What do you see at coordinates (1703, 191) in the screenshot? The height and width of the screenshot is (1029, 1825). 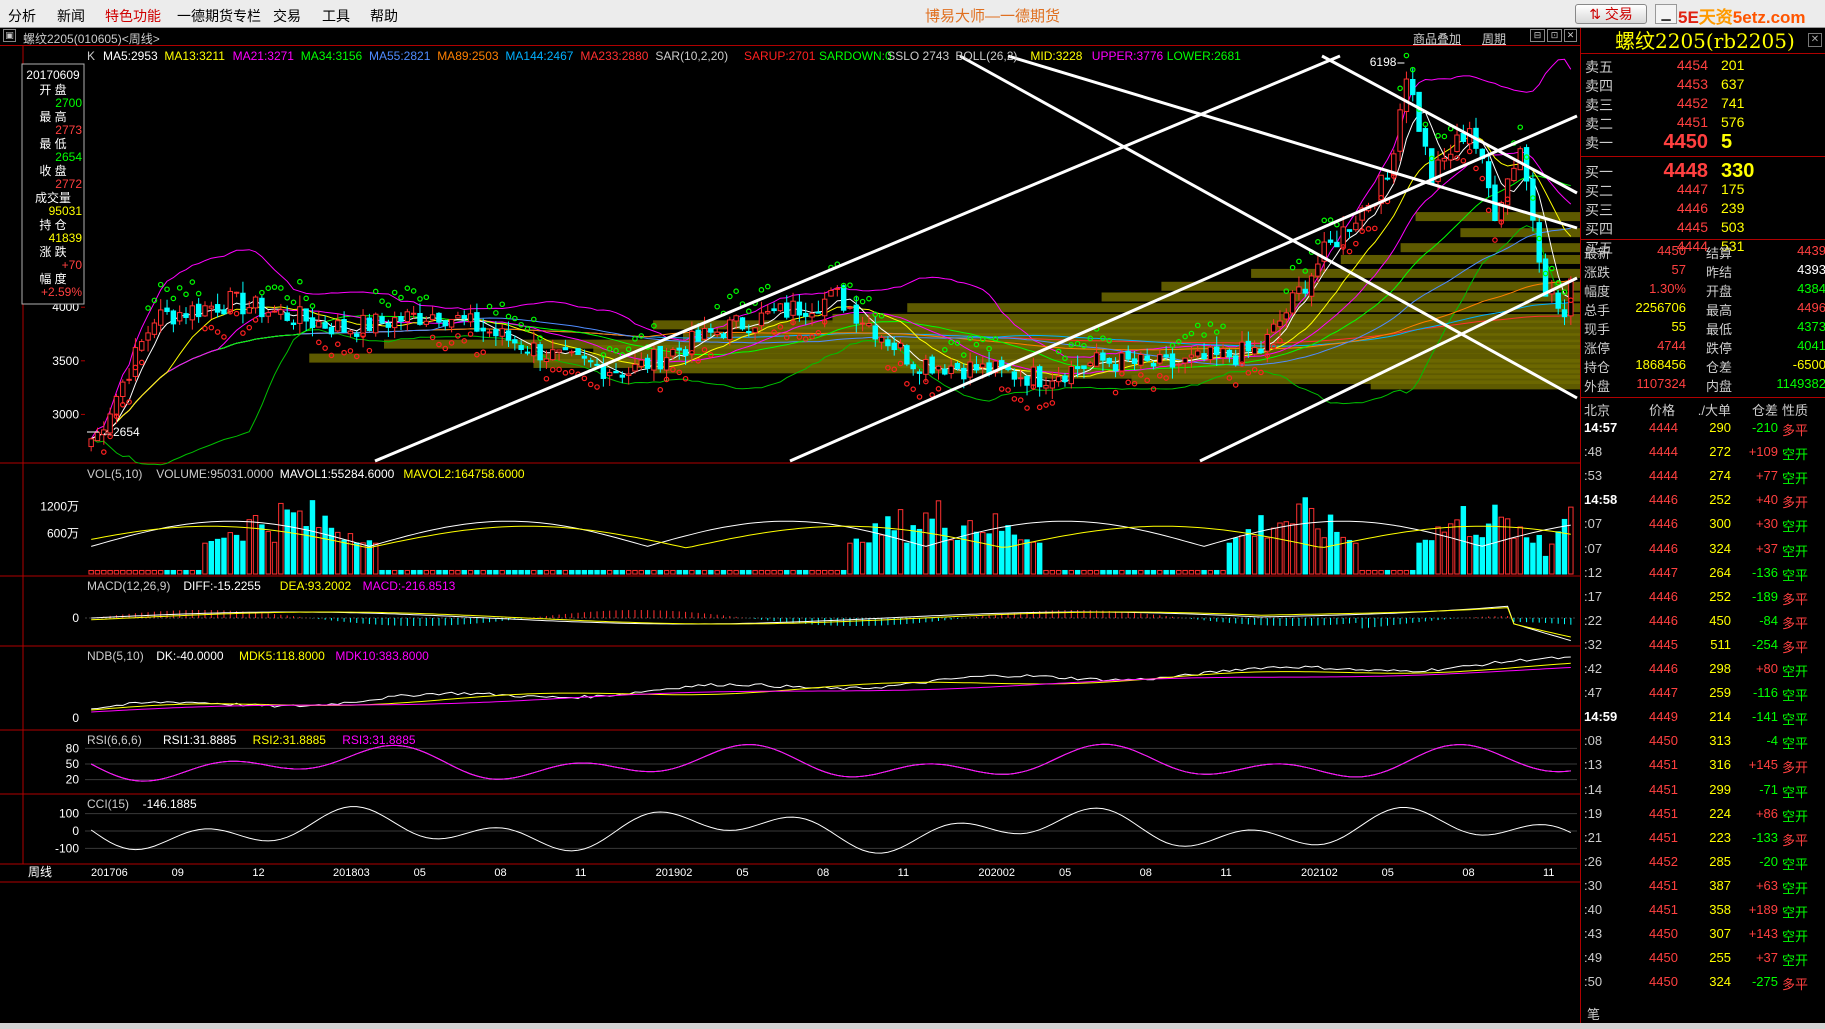 I see `bid-row: 买二 4447 175` at bounding box center [1703, 191].